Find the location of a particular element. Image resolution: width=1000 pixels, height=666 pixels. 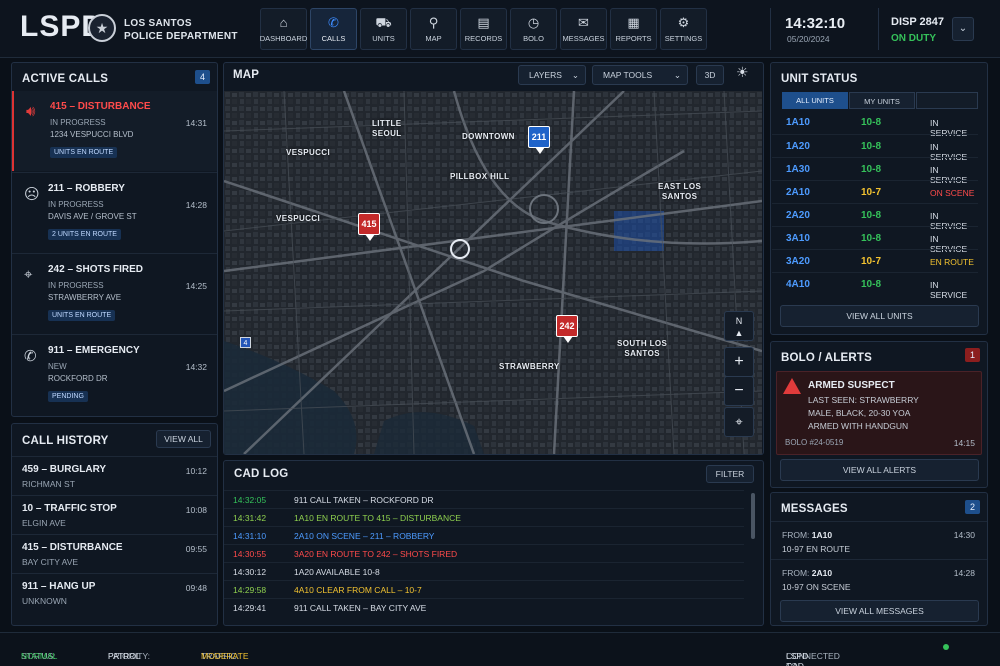

nav-label: REPORTS is located at coordinates (633, 38).